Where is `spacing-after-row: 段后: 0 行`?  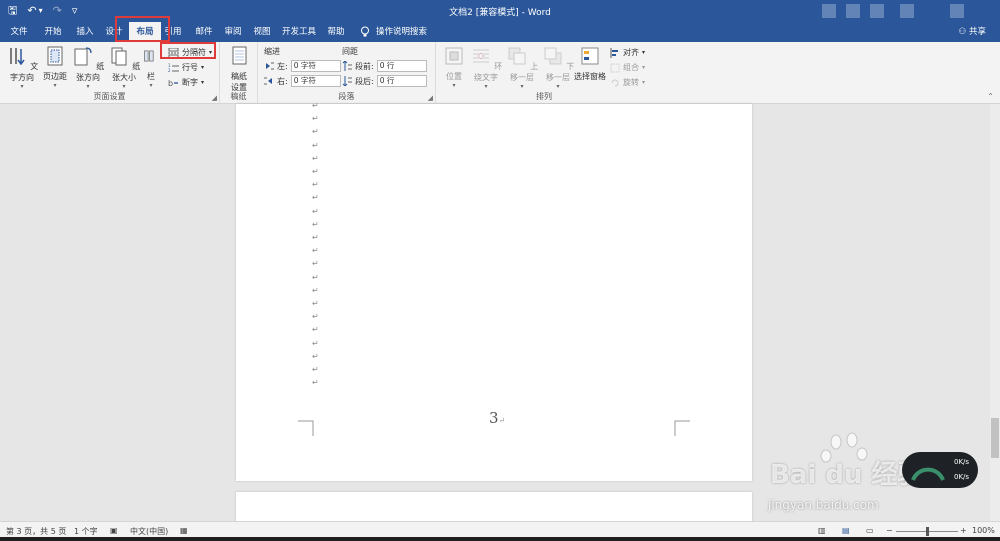
spacing-after-row: 段后: 0 行 is located at coordinates (384, 81).